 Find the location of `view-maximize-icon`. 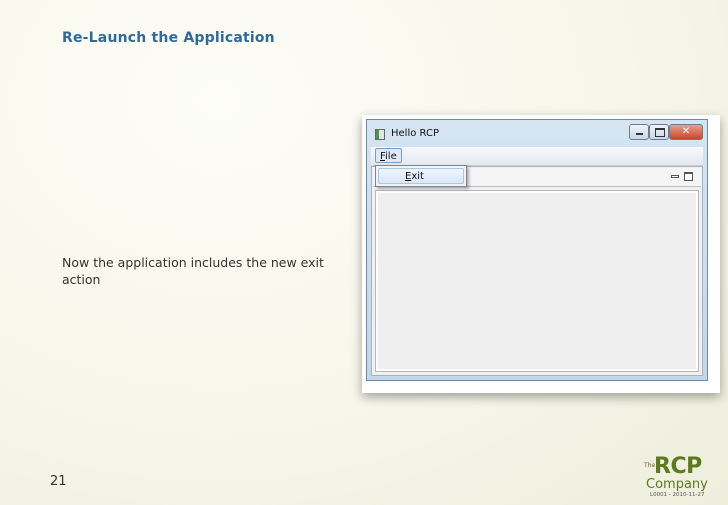

view-maximize-icon is located at coordinates (688, 176).